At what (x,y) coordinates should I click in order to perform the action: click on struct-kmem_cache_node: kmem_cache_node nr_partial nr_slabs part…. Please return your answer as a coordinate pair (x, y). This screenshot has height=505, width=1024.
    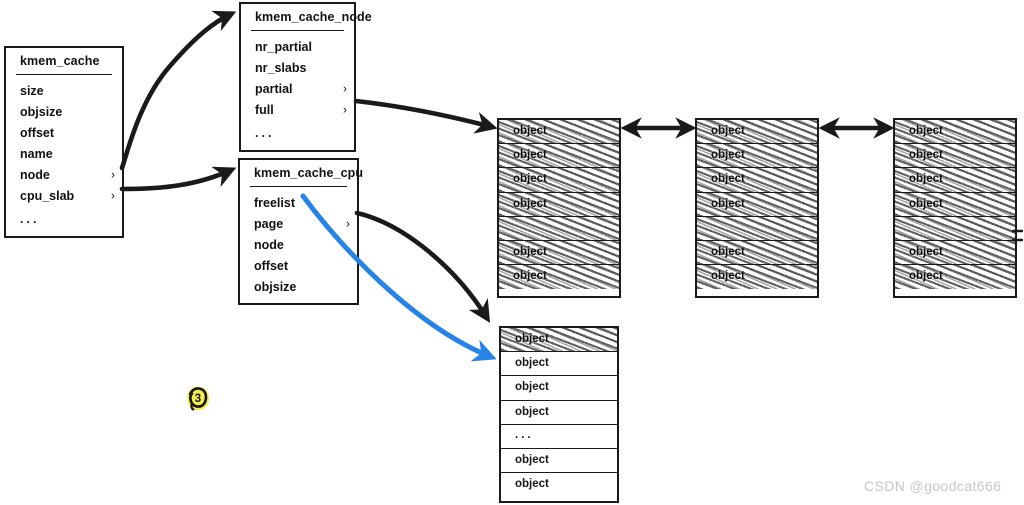
    Looking at the image, I should click on (305, 77).